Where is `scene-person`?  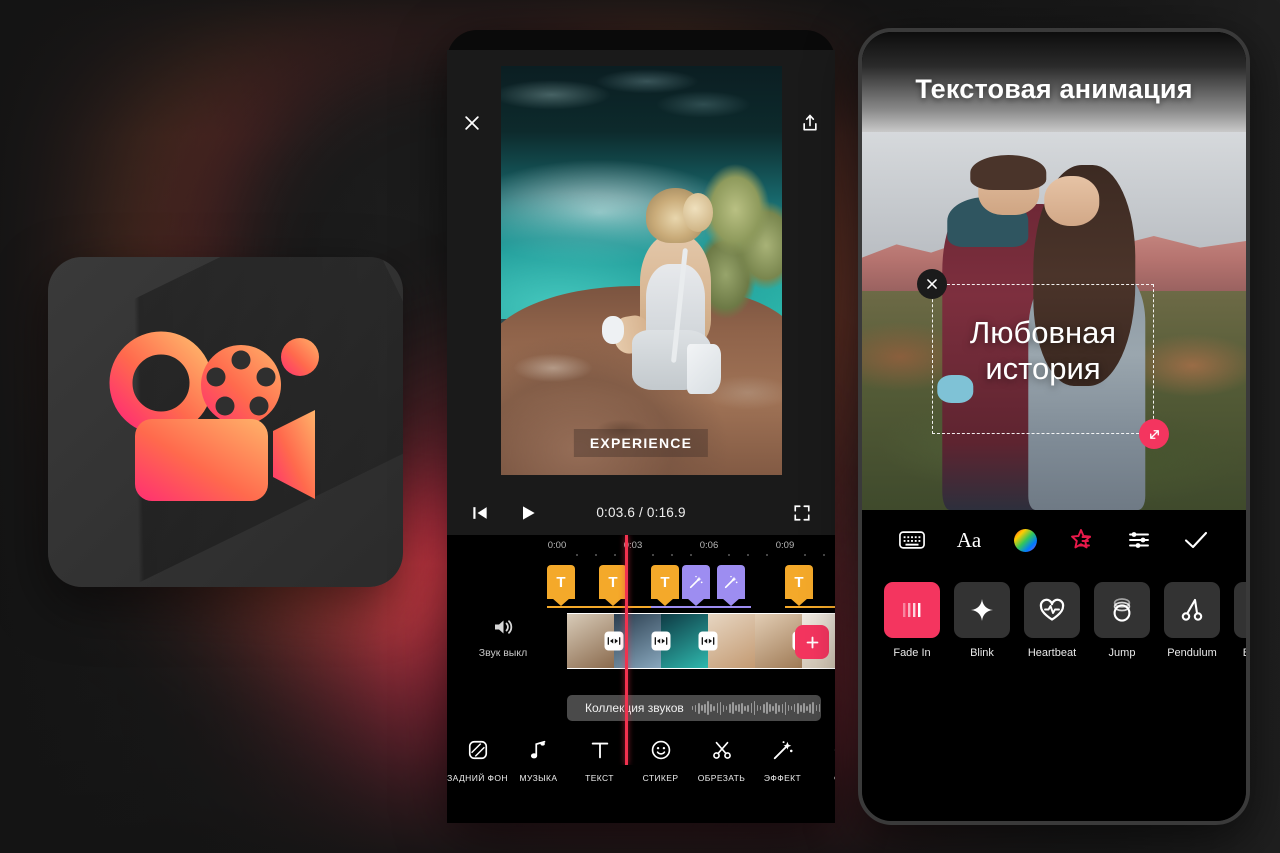 scene-person is located at coordinates (663, 302).